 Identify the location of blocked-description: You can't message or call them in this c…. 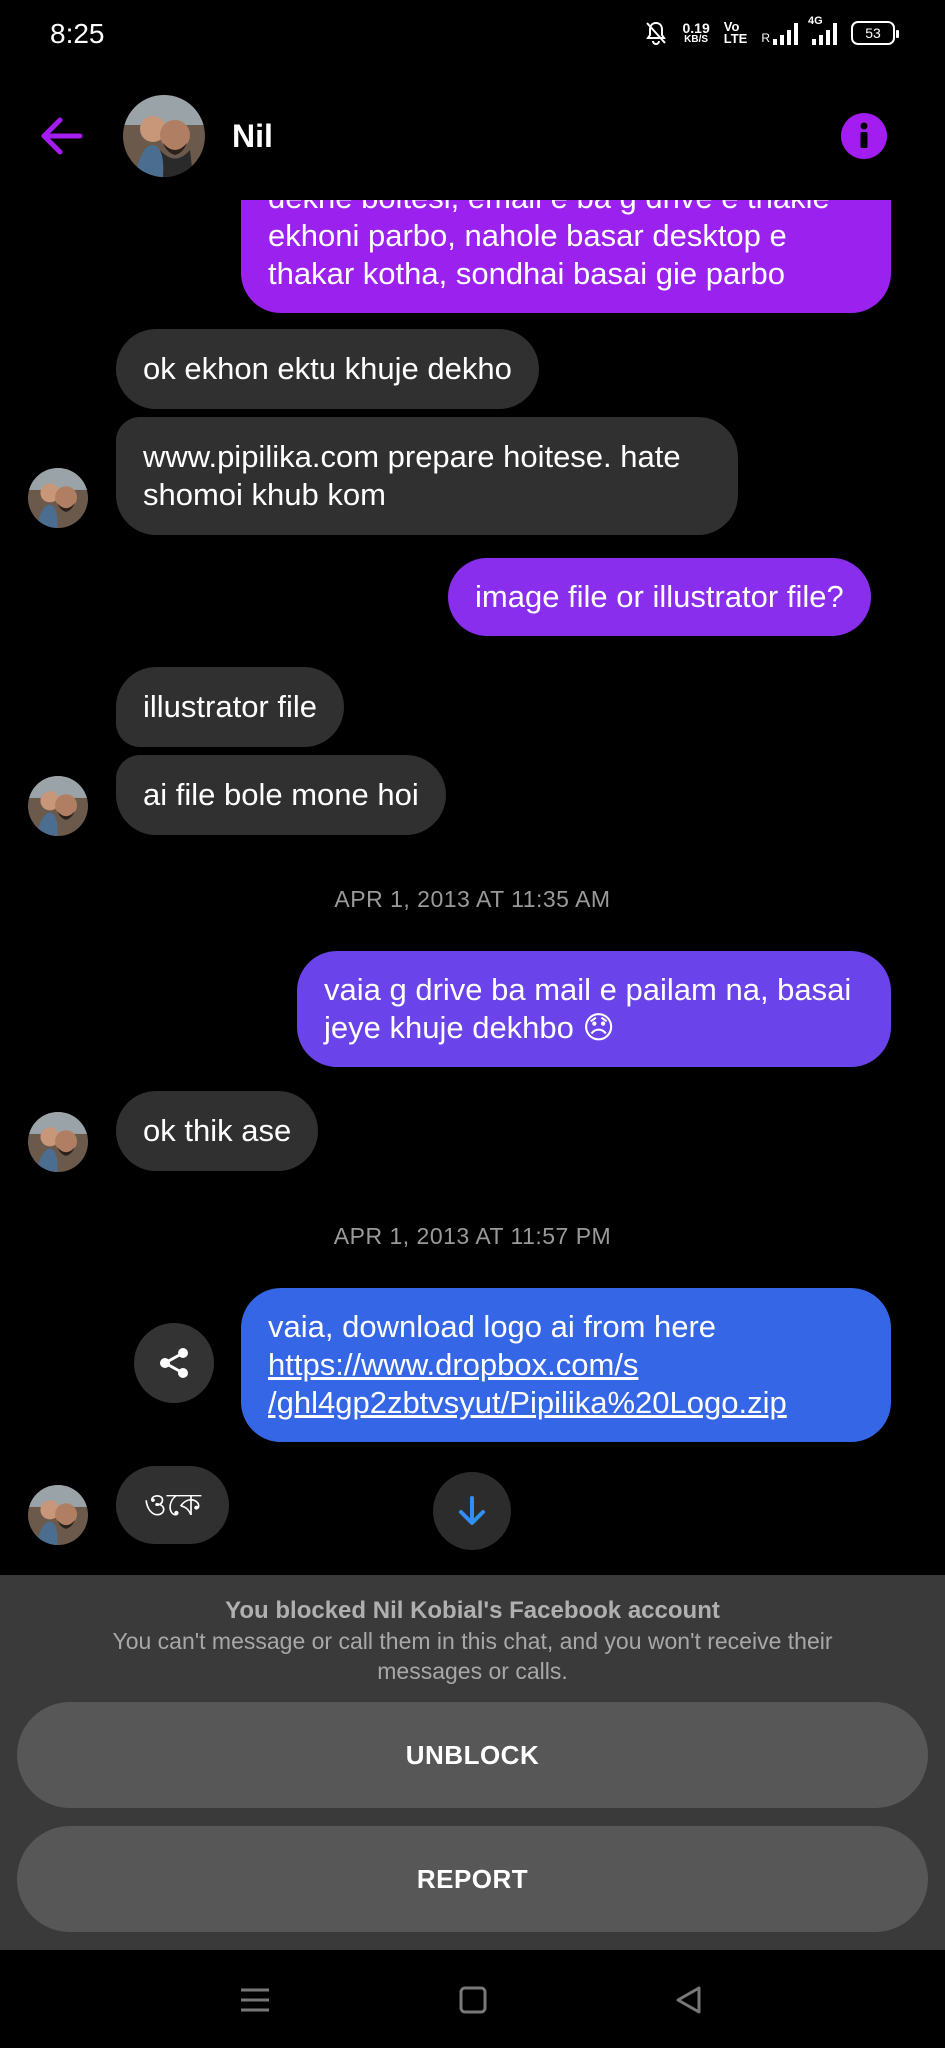
(472, 1656).